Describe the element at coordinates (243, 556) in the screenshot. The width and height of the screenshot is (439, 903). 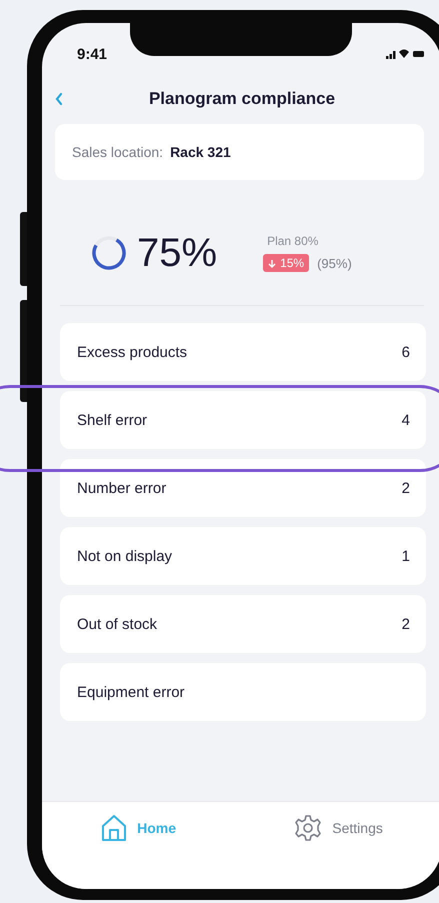
I see `issue-row: Not on display 1` at that location.